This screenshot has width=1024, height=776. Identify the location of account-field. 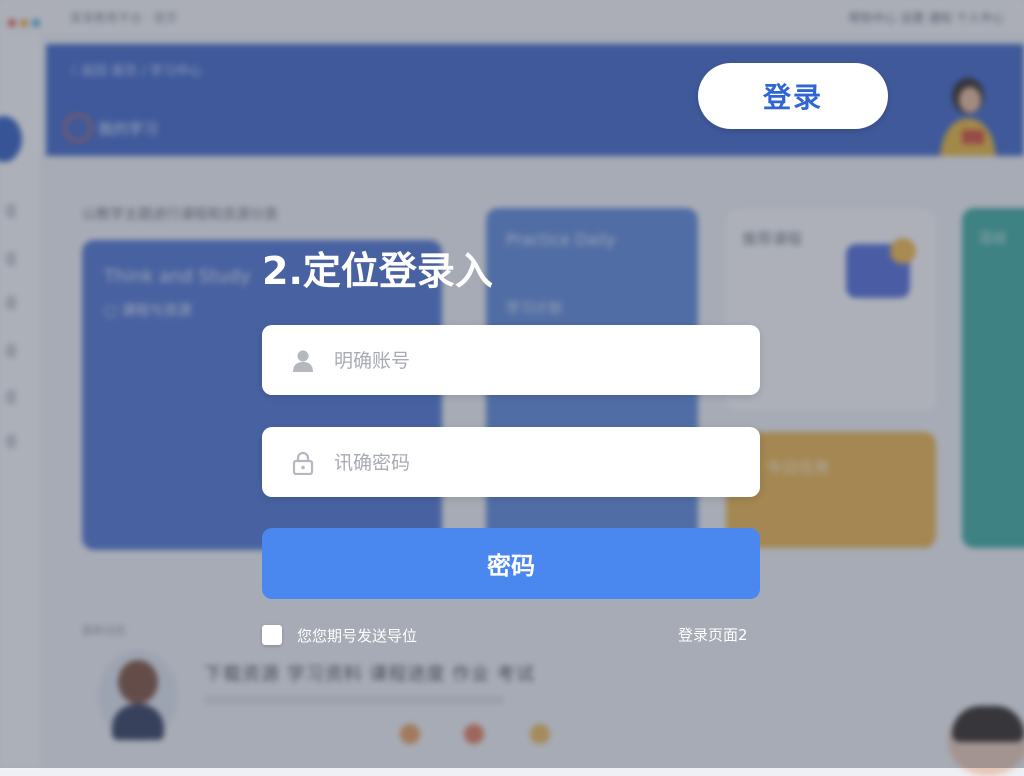
(511, 361).